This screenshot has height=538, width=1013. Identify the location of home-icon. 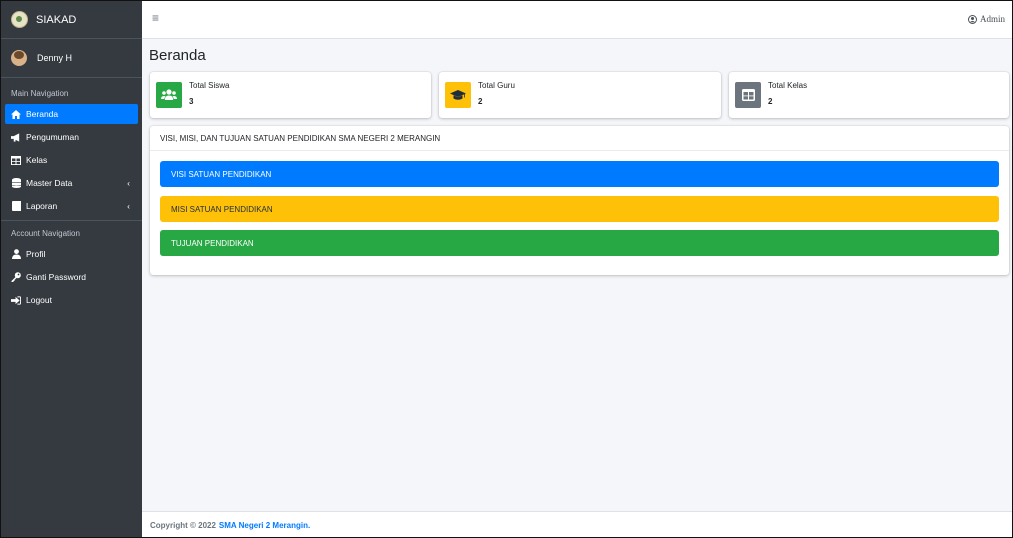
(16, 114).